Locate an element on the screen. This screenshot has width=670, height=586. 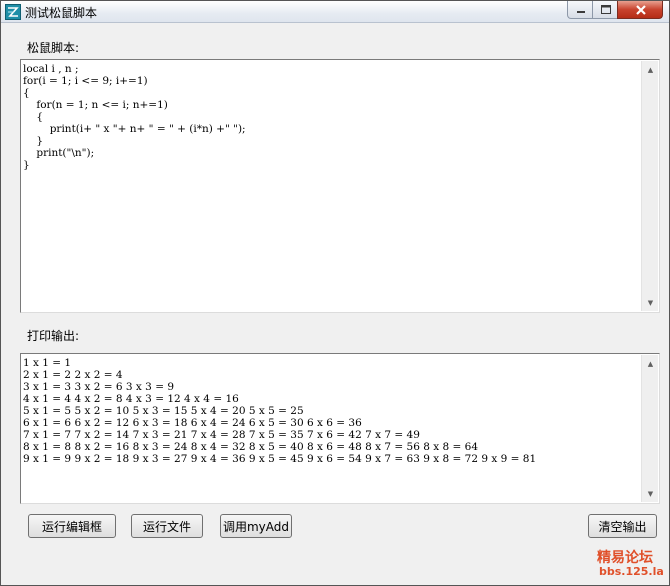
output-label: 打印输出: is located at coordinates (53, 336).